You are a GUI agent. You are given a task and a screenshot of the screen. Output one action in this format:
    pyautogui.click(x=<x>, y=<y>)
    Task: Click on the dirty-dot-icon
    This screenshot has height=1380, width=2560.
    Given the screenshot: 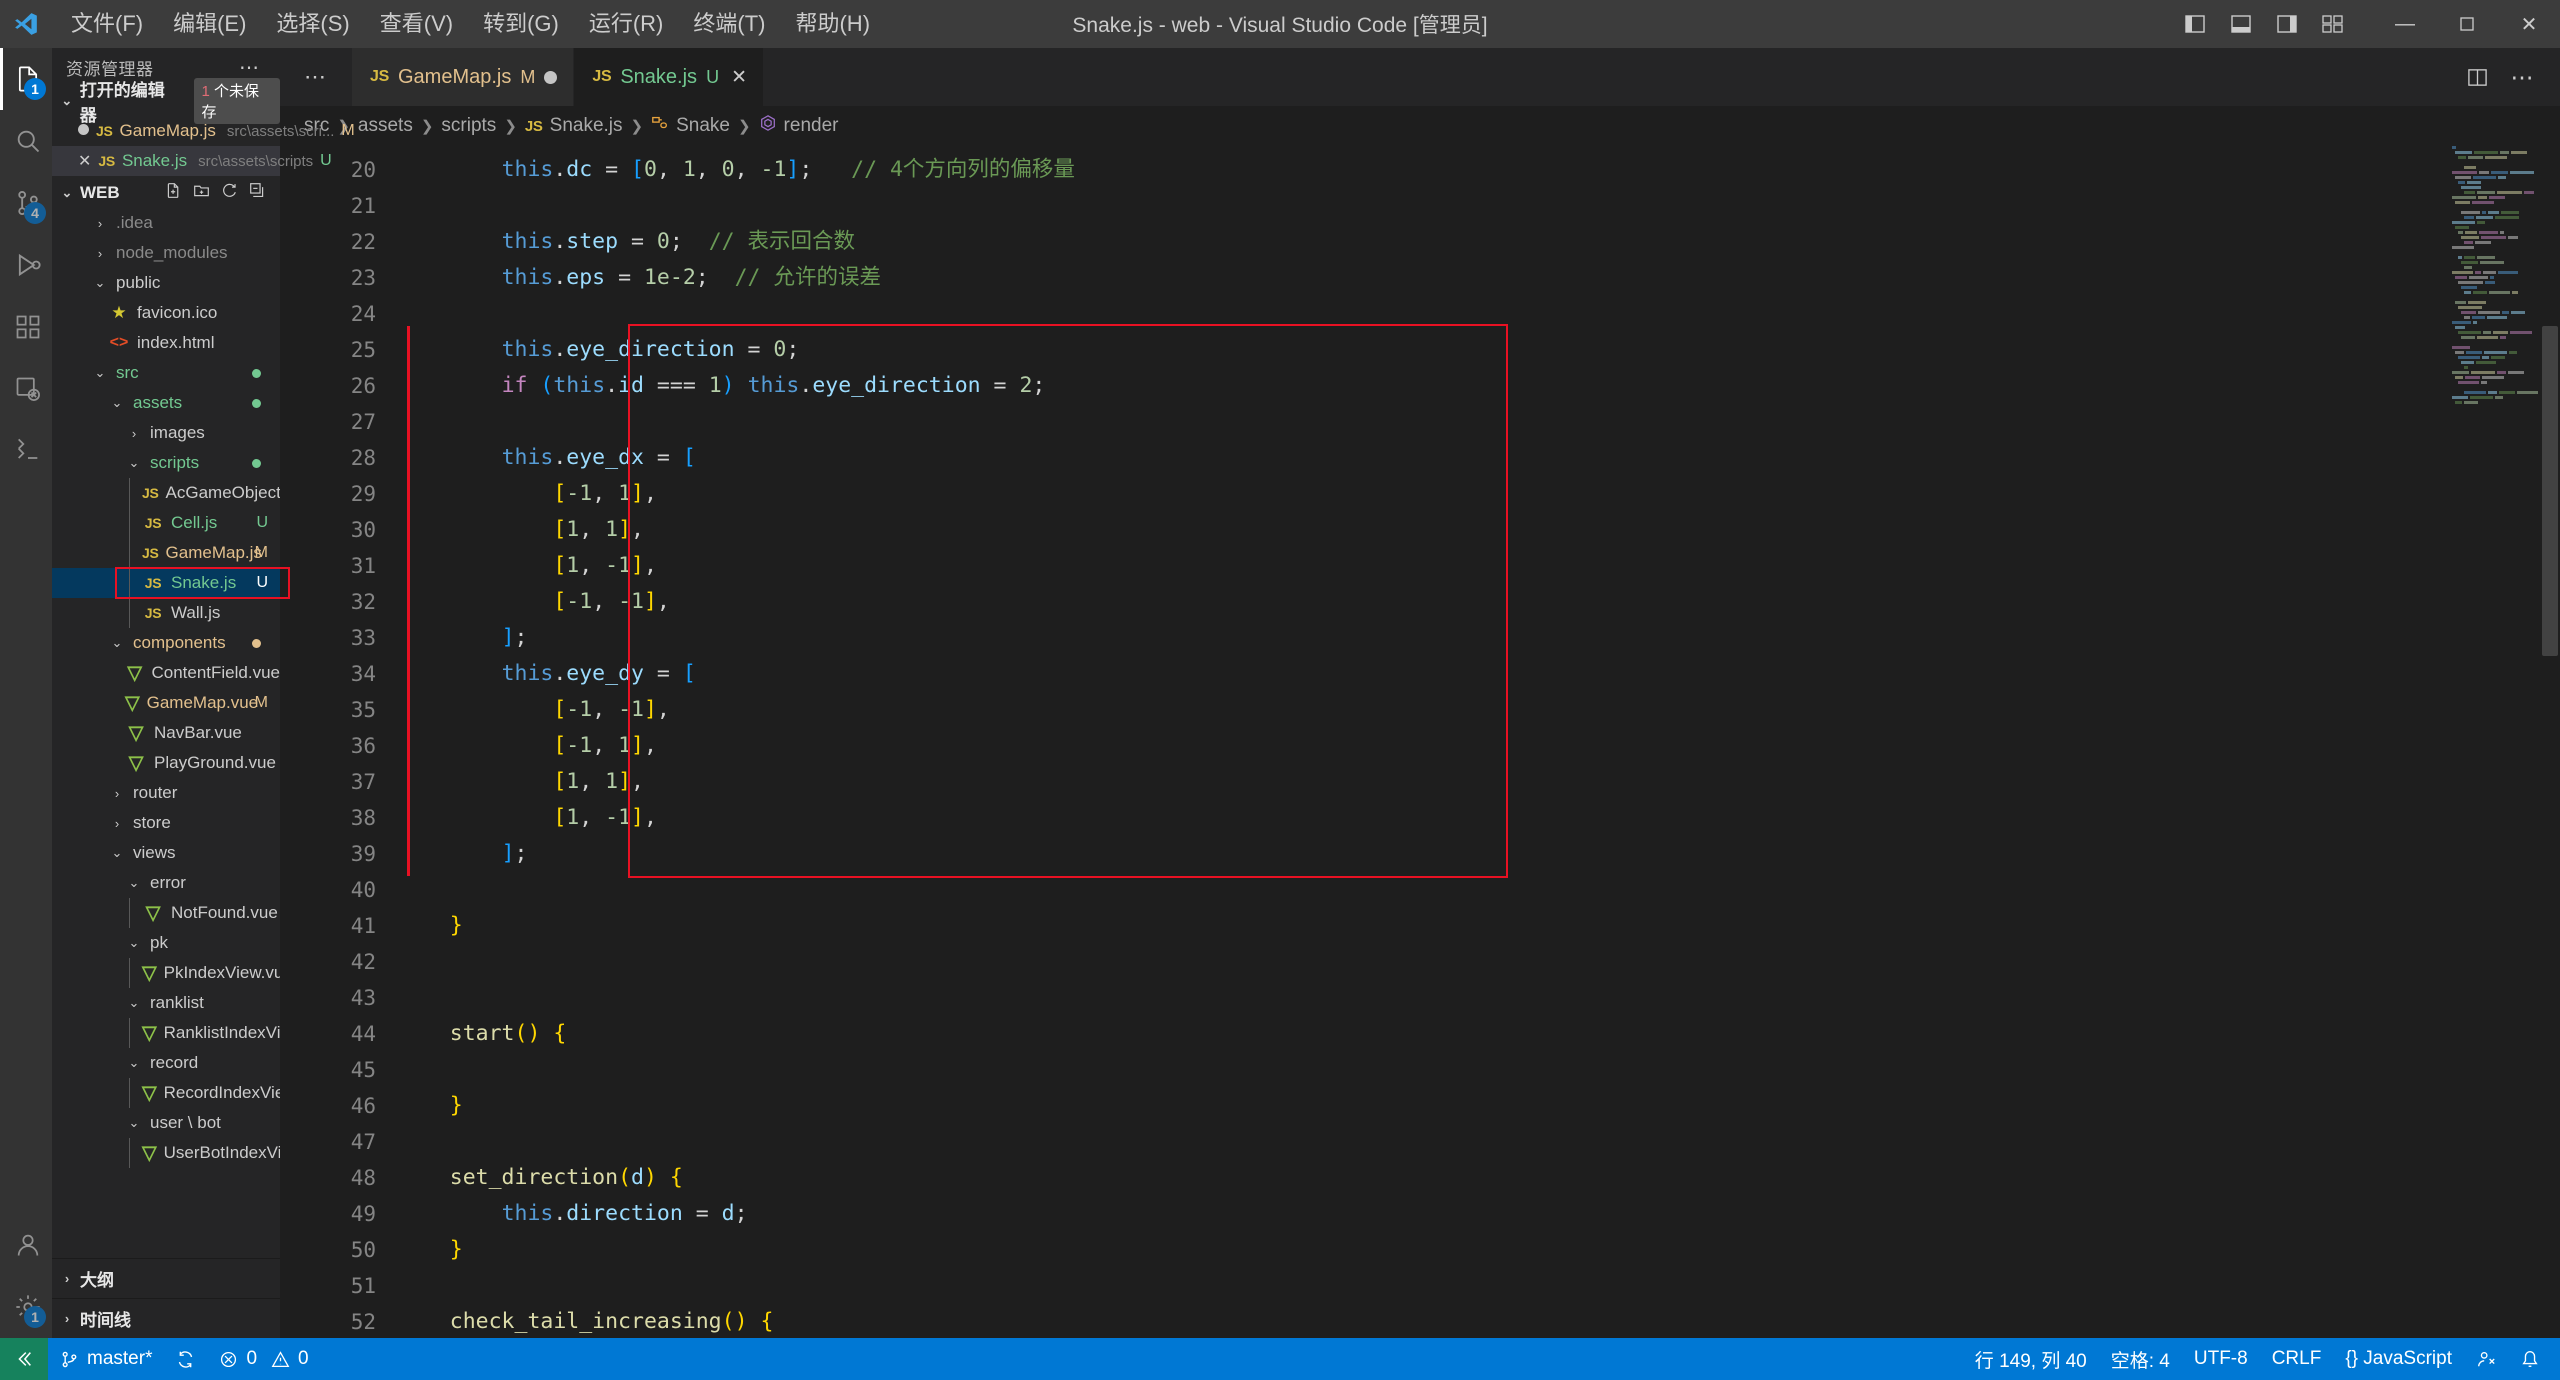 What is the action you would take?
    pyautogui.click(x=83, y=131)
    